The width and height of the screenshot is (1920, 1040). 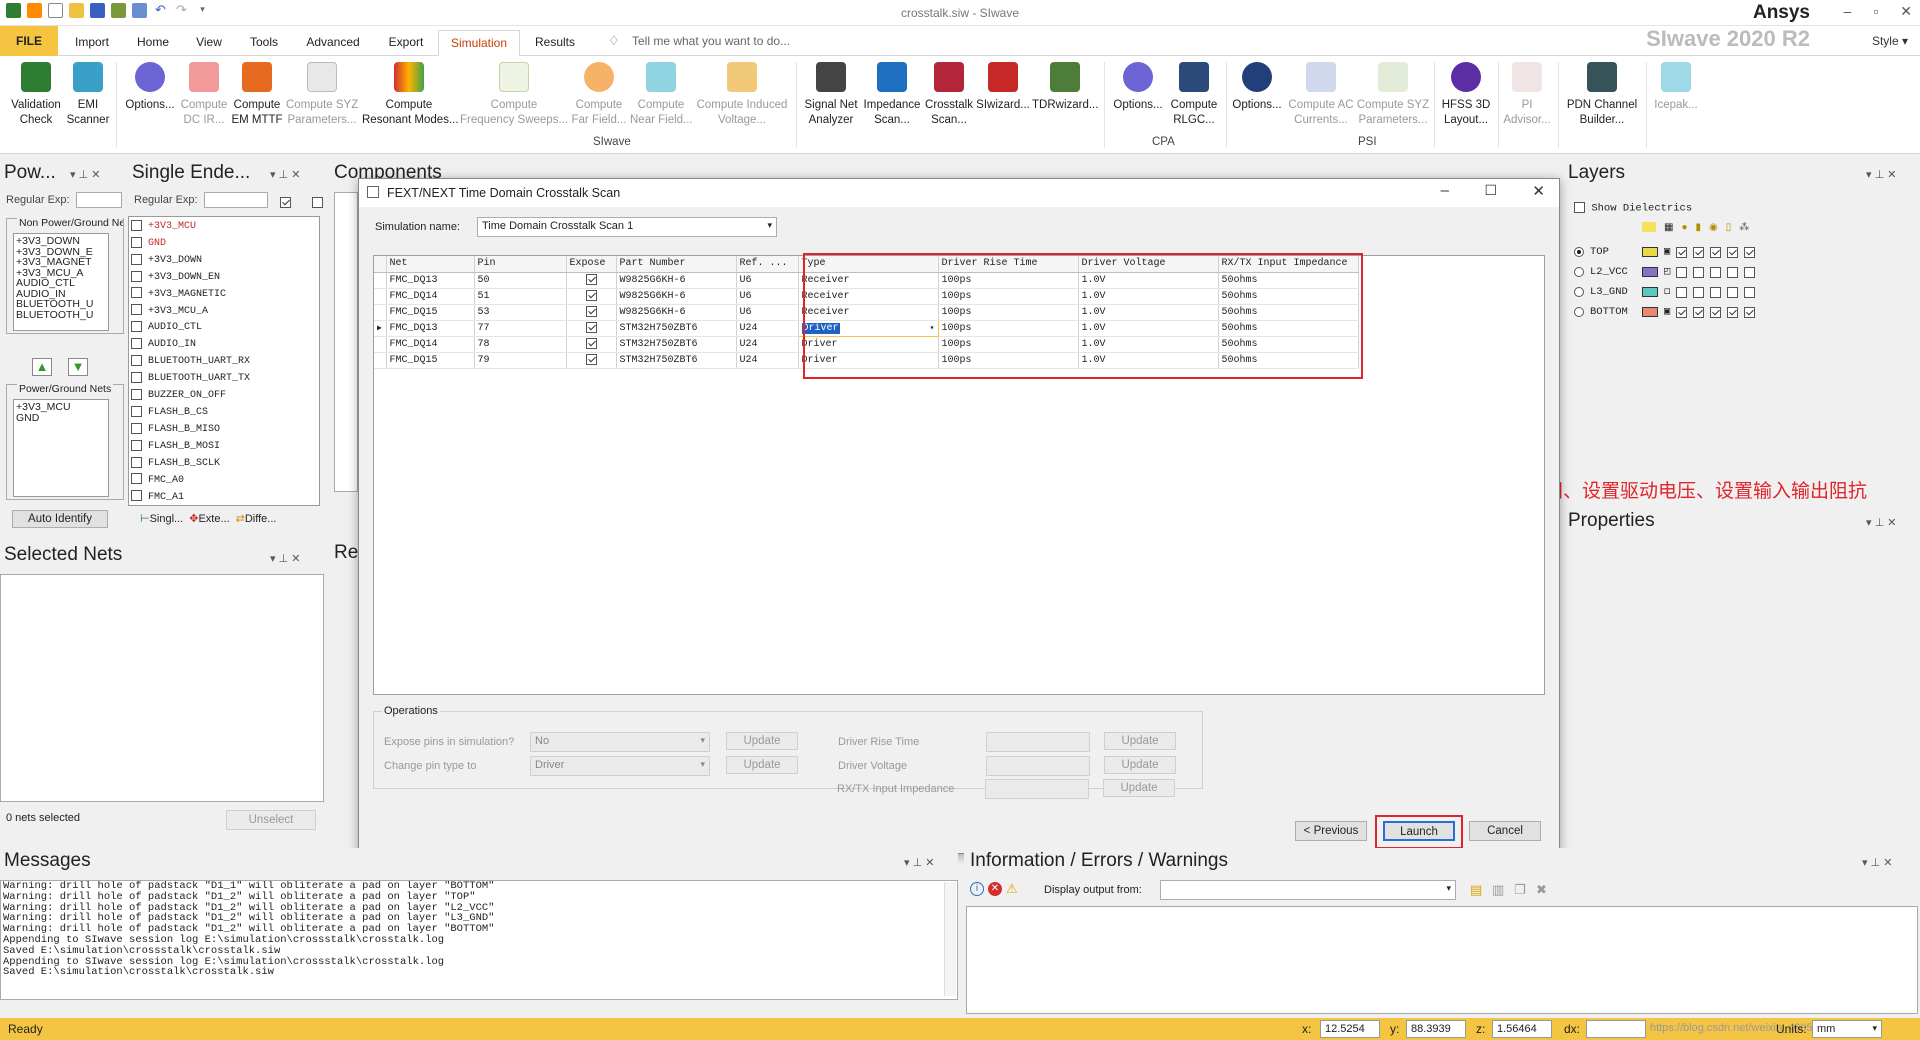 What do you see at coordinates (1442, 960) in the screenshot?
I see `info-output-area` at bounding box center [1442, 960].